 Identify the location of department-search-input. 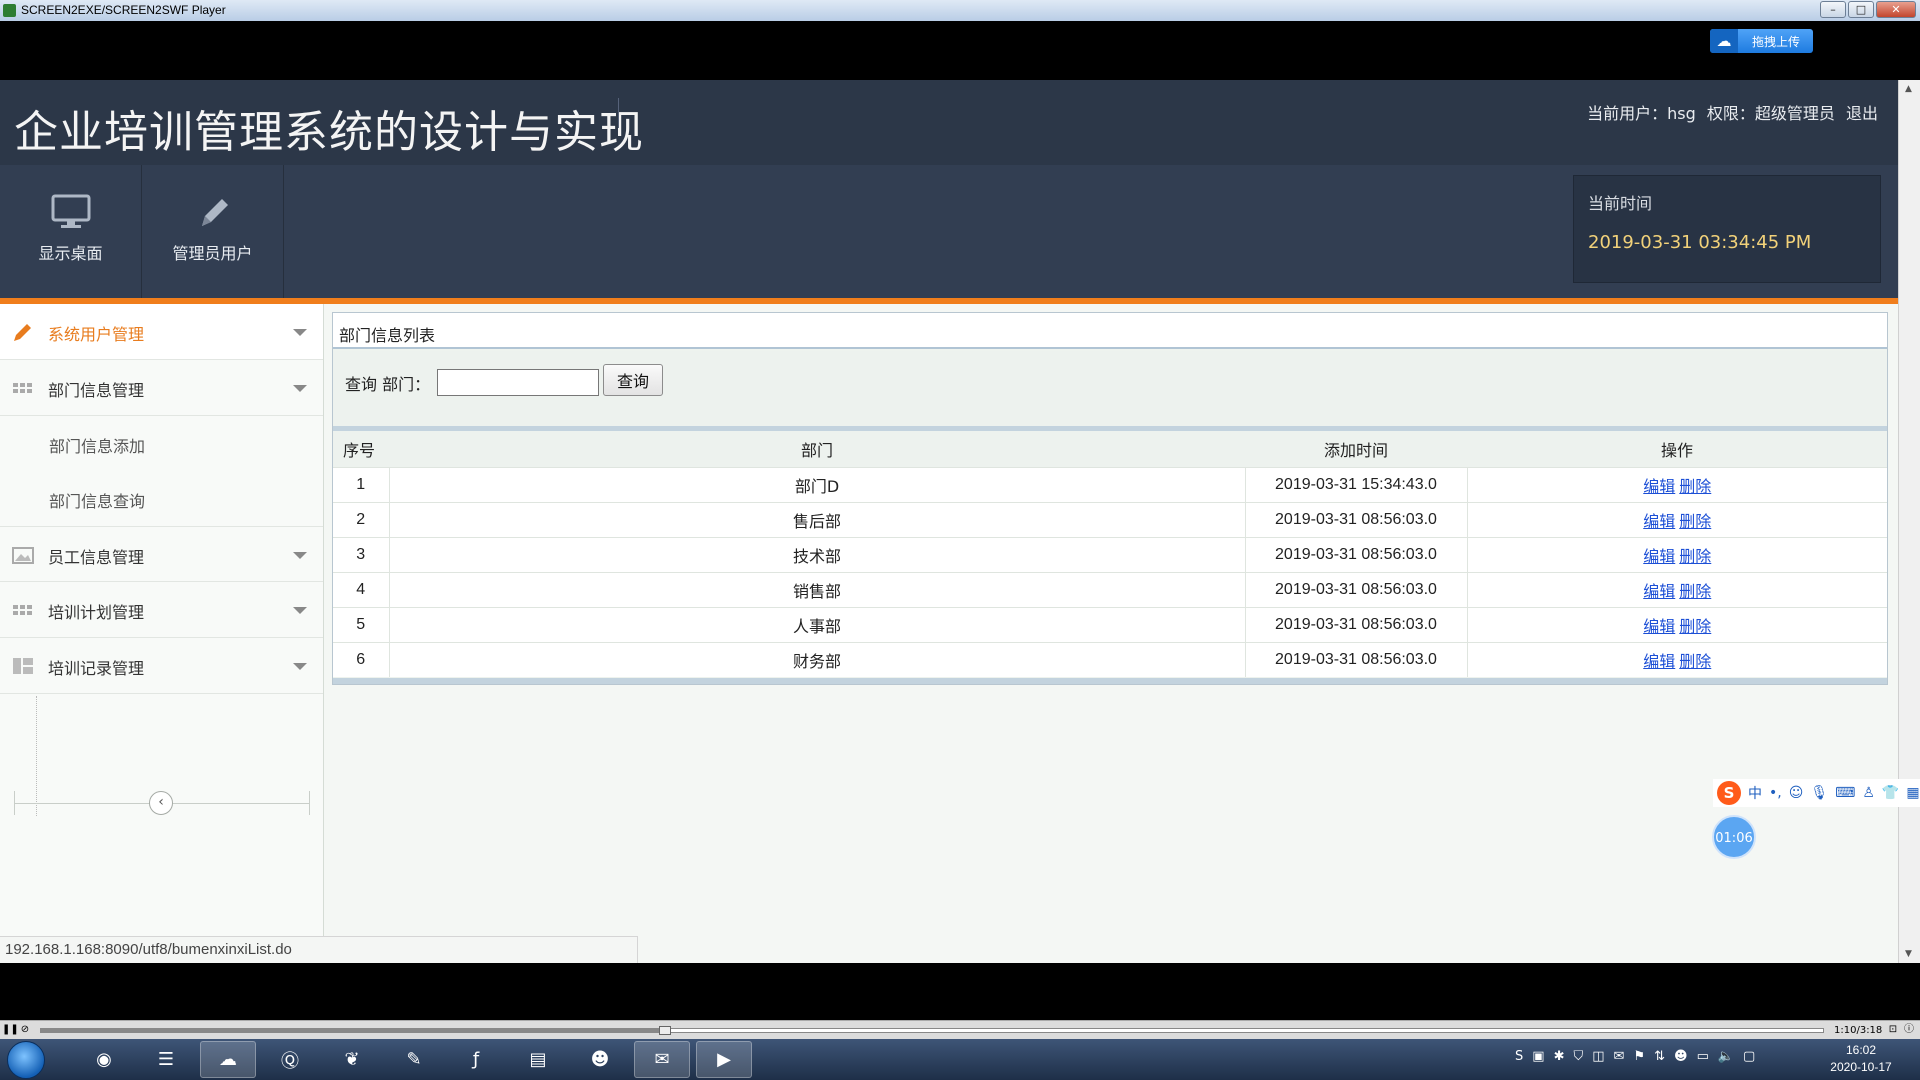
(518, 382).